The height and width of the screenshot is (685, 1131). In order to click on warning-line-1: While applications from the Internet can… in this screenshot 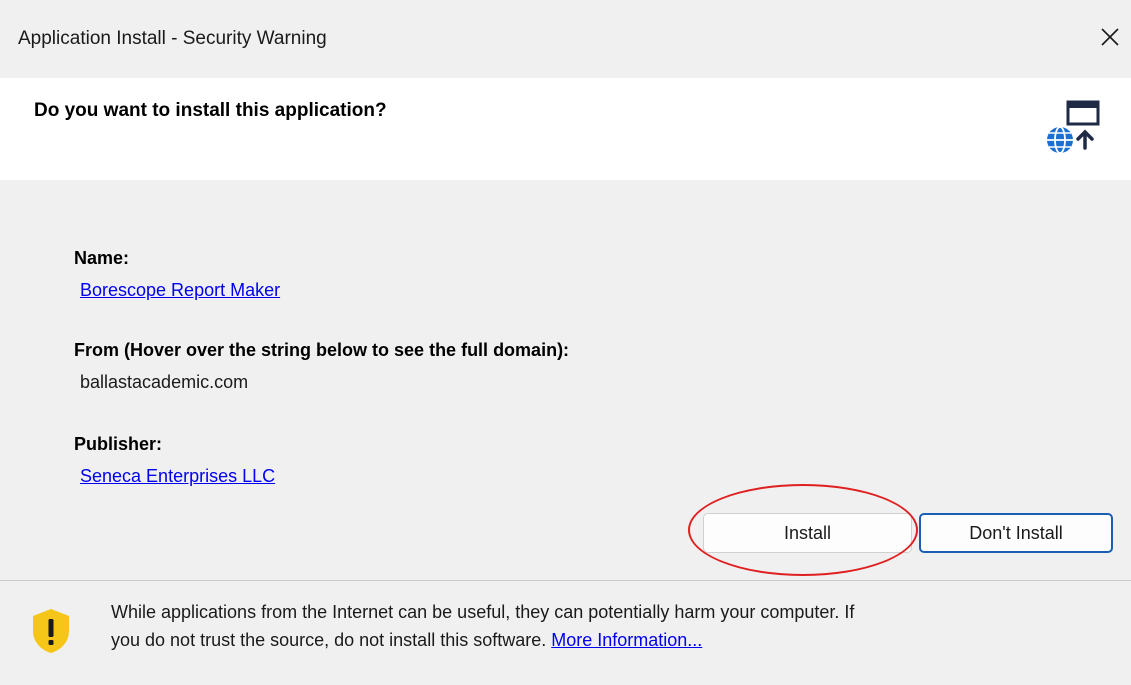, I will do `click(483, 612)`.